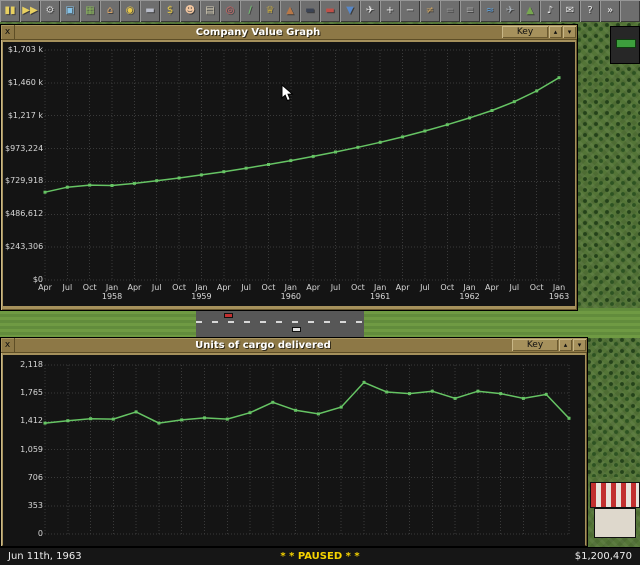  I want to click on toolbar-towns-button: ⌂, so click(110, 11).